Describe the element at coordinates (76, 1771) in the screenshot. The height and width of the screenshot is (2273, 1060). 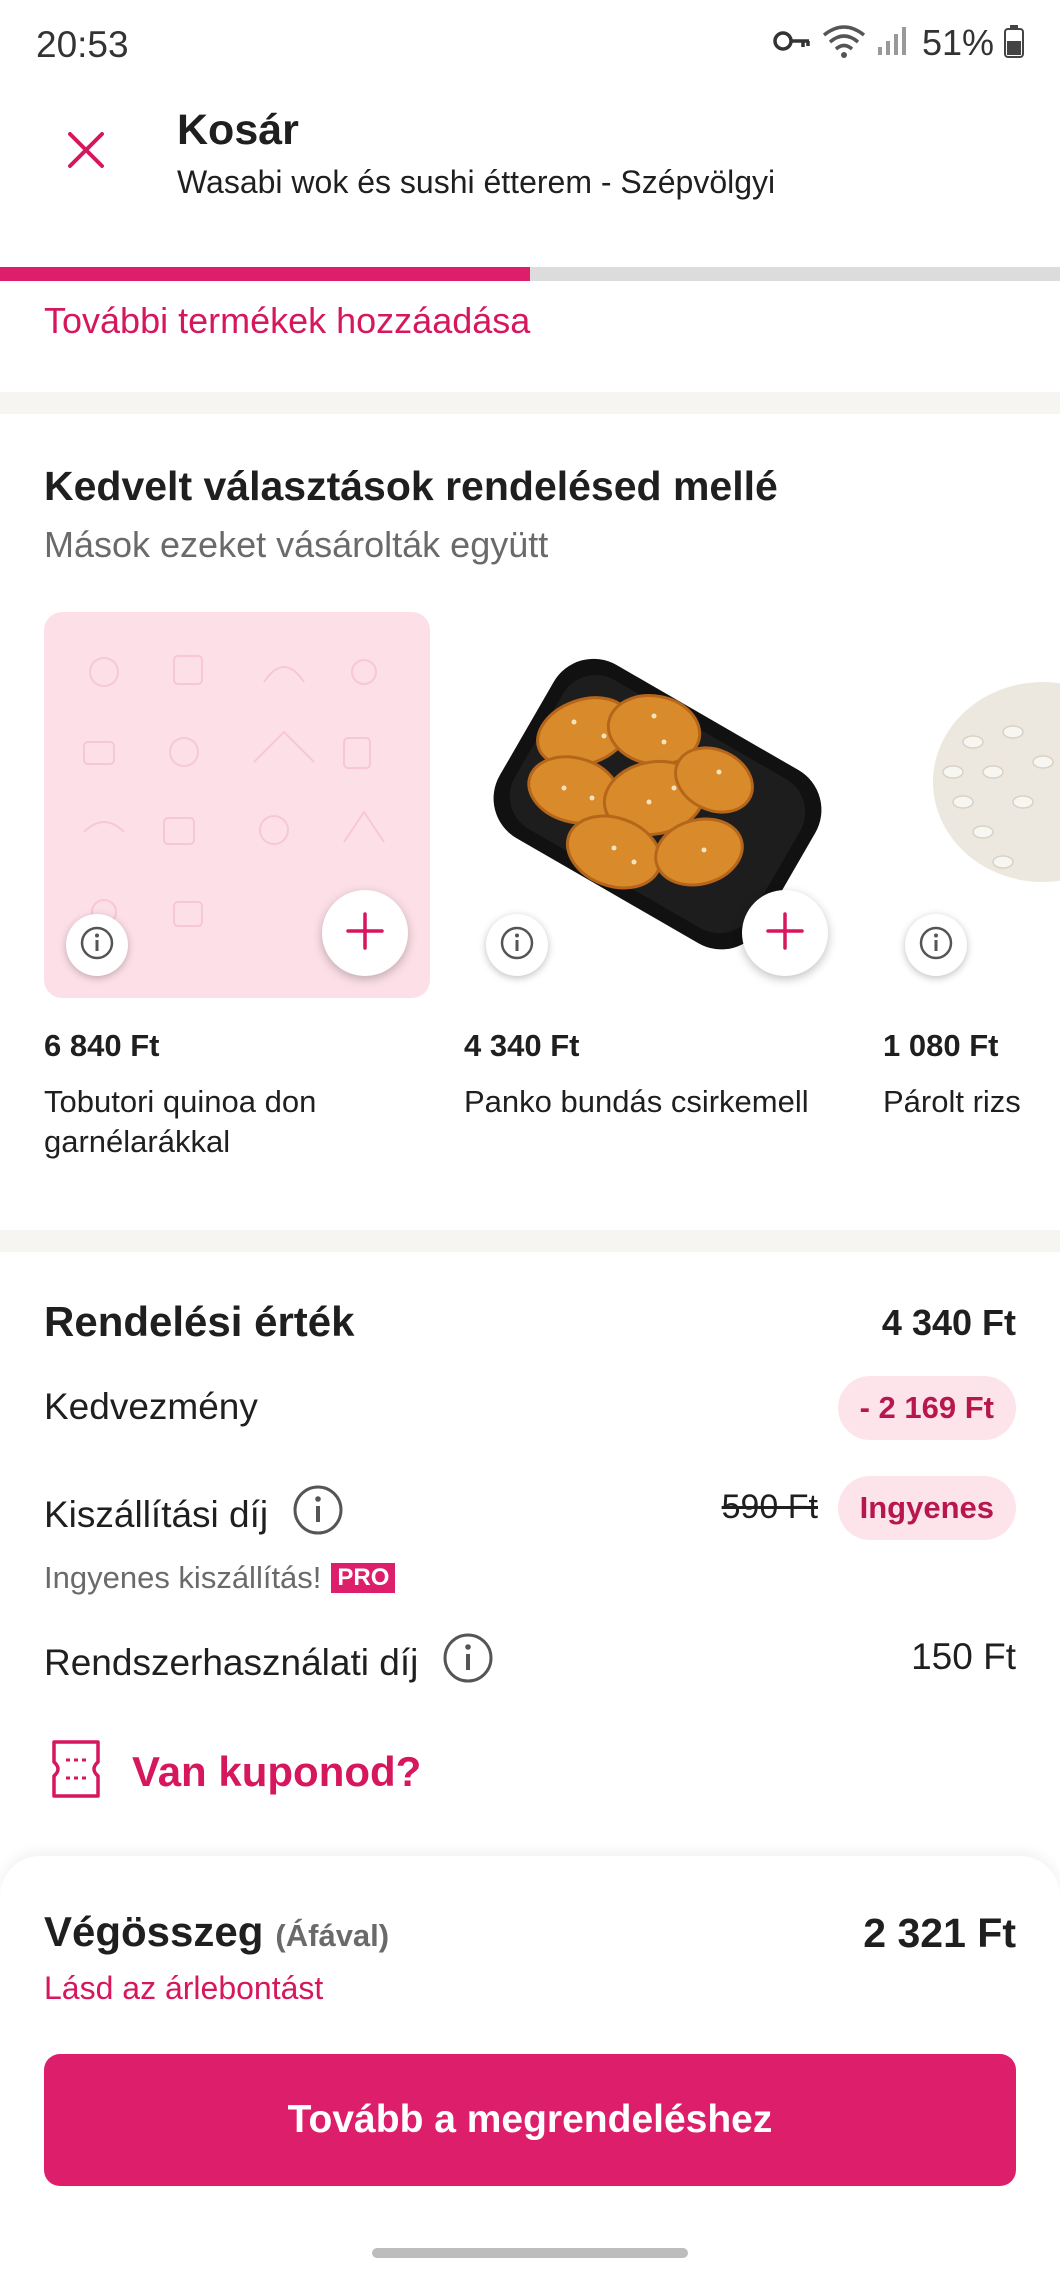
I see `ticket-icon` at that location.